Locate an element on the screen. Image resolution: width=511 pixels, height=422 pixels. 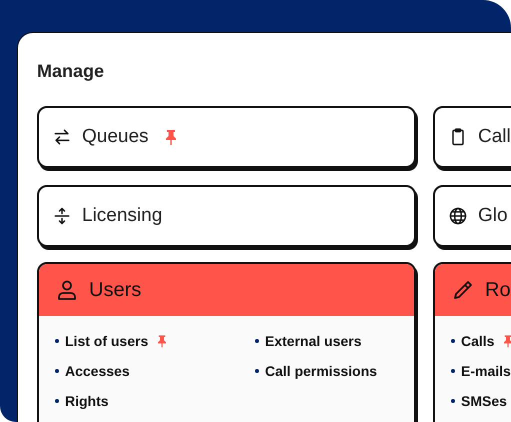
section-title: Manage is located at coordinates (70, 71).